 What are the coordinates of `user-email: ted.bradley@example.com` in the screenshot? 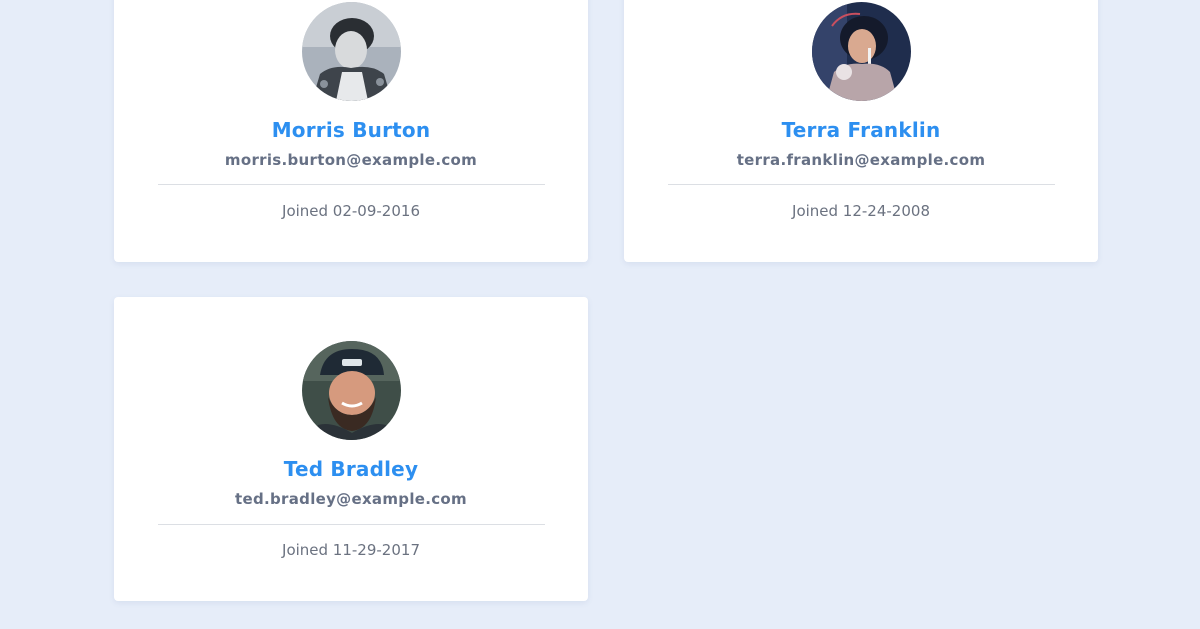 It's located at (351, 499).